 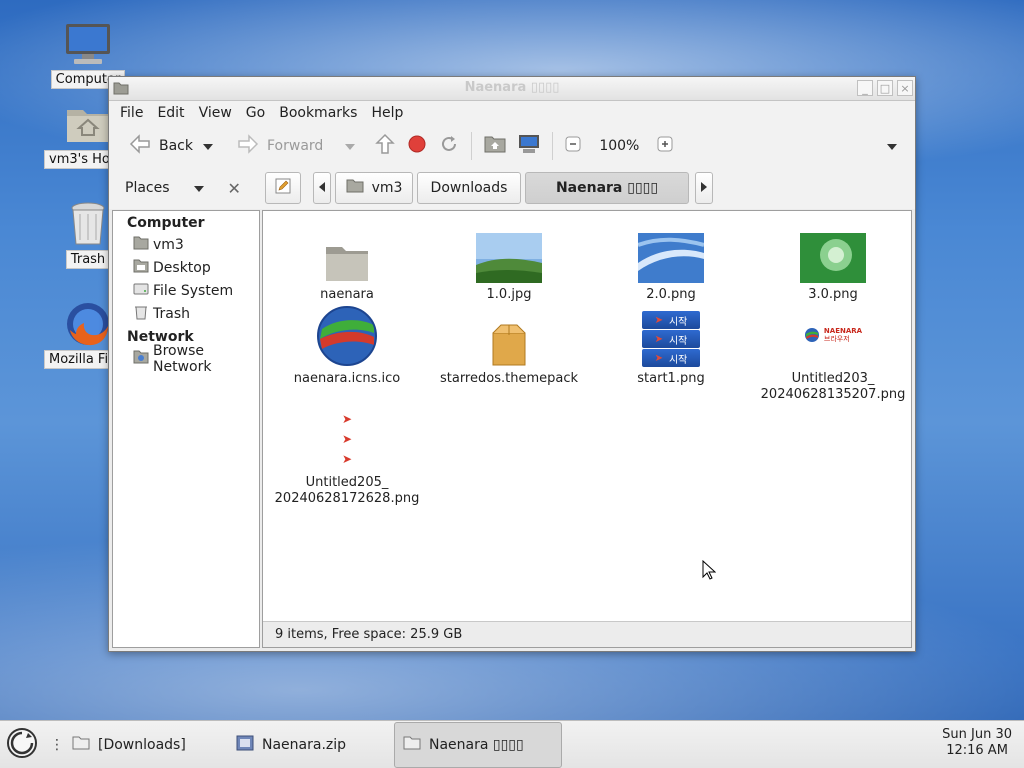 What do you see at coordinates (671, 294) in the screenshot?
I see `file-name: 2.0.png` at bounding box center [671, 294].